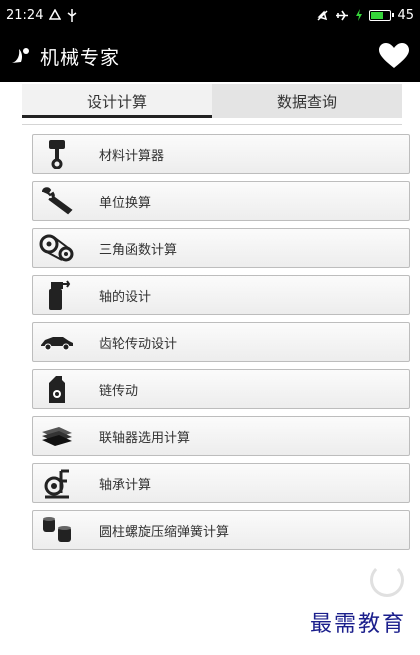 The width and height of the screenshot is (420, 655). I want to click on menu-item-trigonometric-calculation: 三角函数计算, so click(221, 248).